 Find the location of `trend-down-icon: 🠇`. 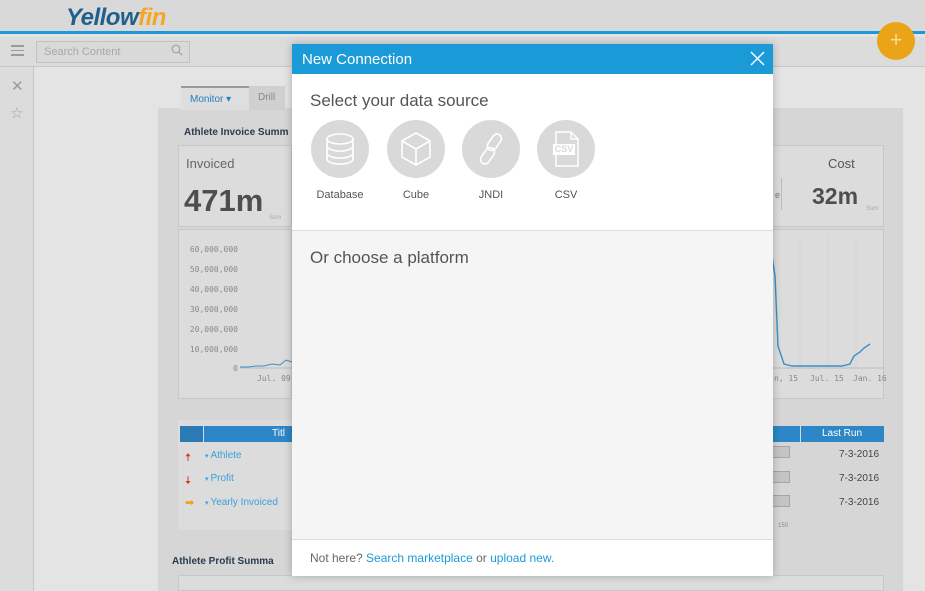

trend-down-icon: 🠇 is located at coordinates (188, 481).